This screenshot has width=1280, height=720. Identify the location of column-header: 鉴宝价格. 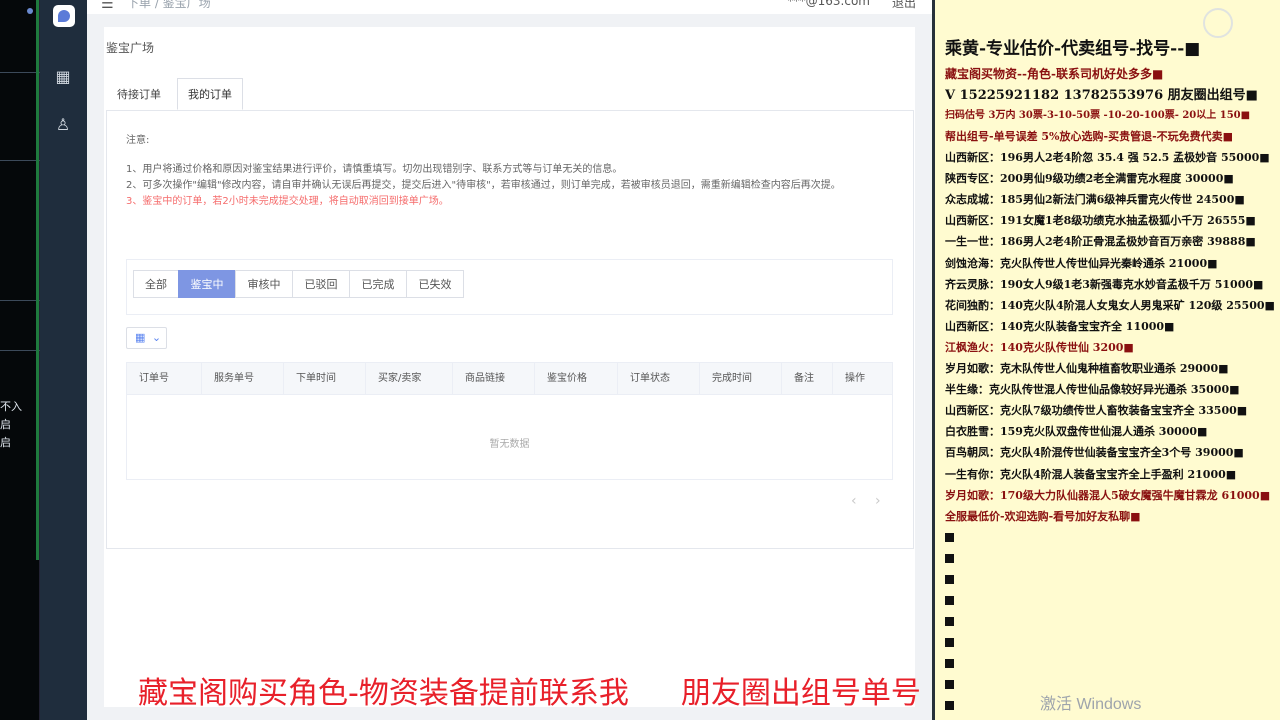
(576, 379).